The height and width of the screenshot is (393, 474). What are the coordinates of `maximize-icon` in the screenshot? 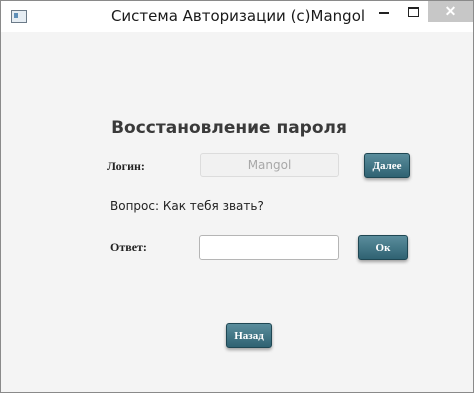 It's located at (413, 12).